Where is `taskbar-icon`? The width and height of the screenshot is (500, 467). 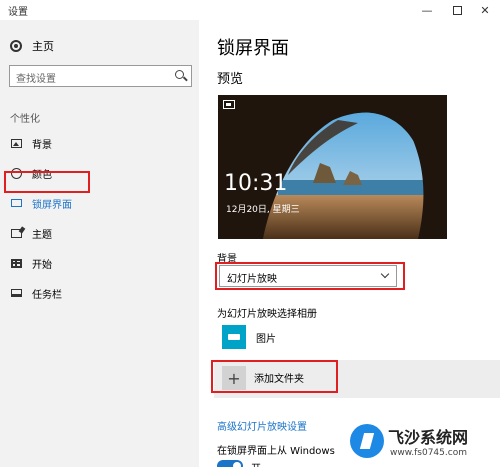 taskbar-icon is located at coordinates (16, 293).